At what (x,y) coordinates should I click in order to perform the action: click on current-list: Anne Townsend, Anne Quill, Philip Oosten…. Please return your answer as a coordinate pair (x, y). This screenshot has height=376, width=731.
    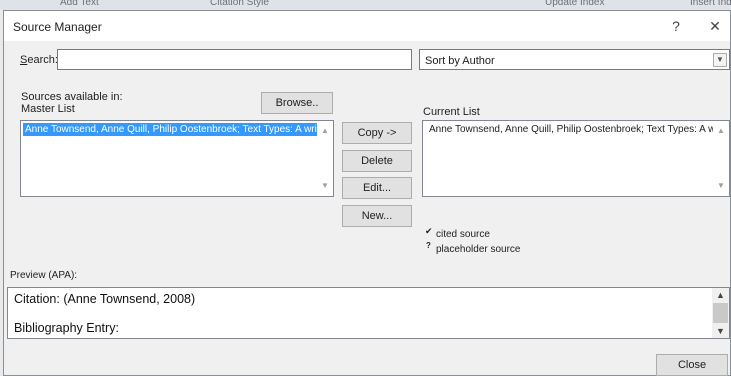
    Looking at the image, I should click on (576, 158).